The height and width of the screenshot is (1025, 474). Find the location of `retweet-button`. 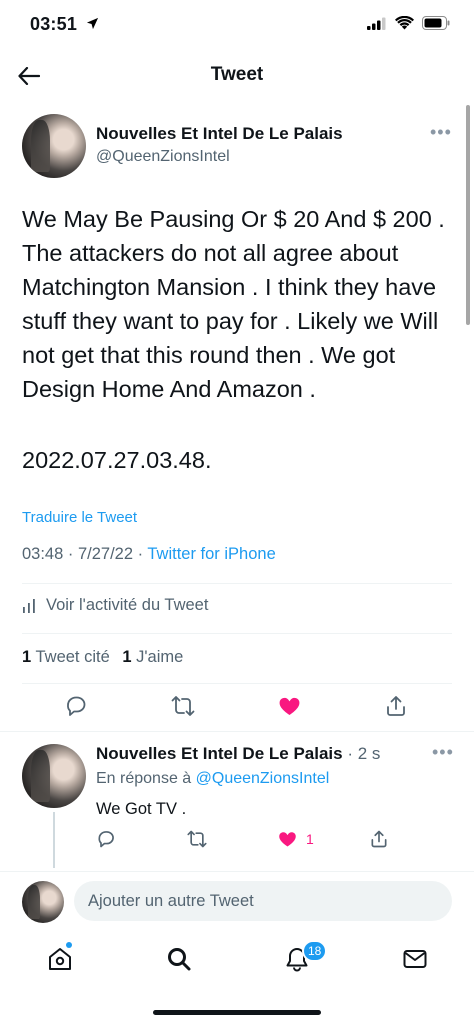

retweet-button is located at coordinates (183, 706).